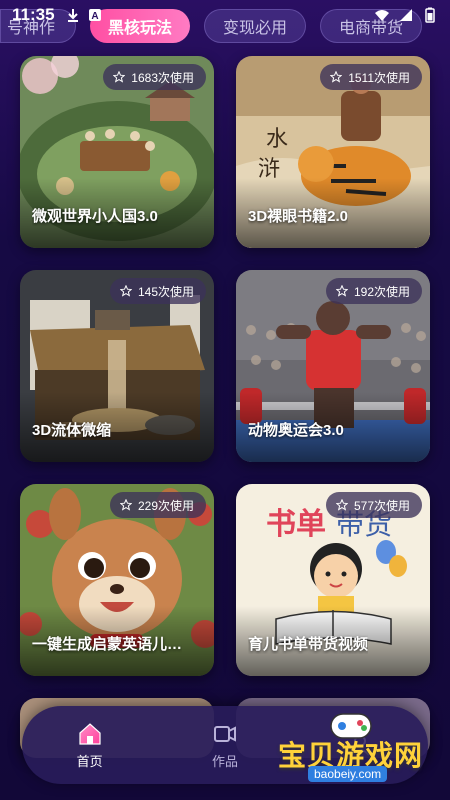 The image size is (450, 800). I want to click on download-icon, so click(72, 15).